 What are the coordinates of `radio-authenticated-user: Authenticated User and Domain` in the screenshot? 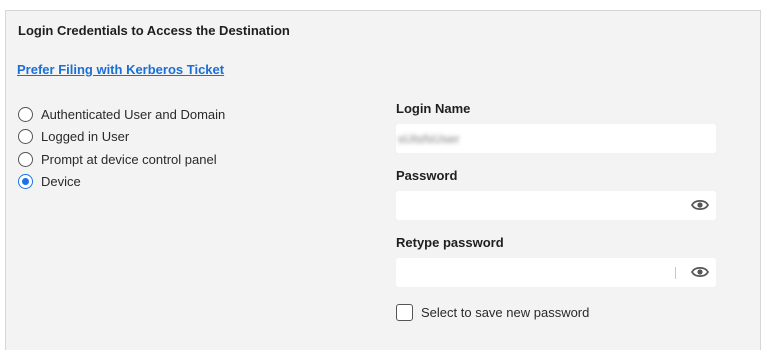 It's located at (121, 114).